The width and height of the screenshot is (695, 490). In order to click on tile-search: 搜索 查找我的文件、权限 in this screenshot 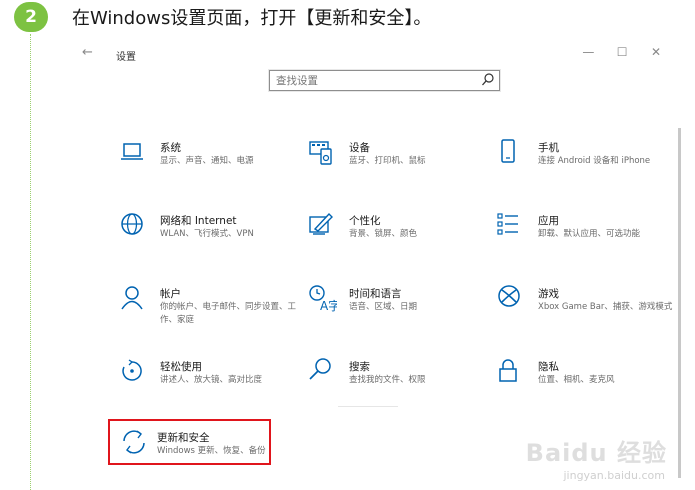, I will do `click(397, 382)`.